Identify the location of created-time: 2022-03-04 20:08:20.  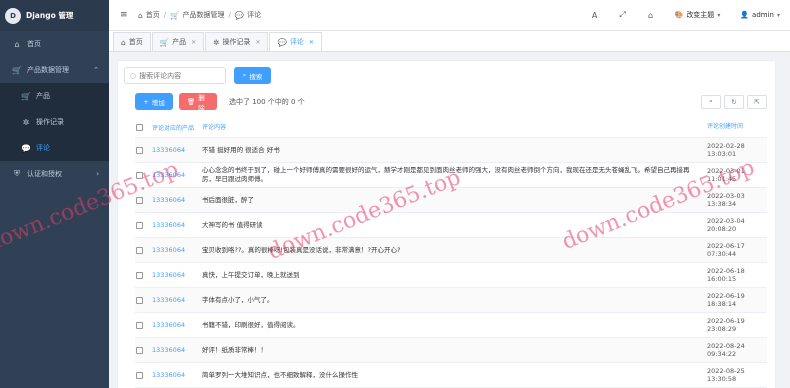
(737, 225).